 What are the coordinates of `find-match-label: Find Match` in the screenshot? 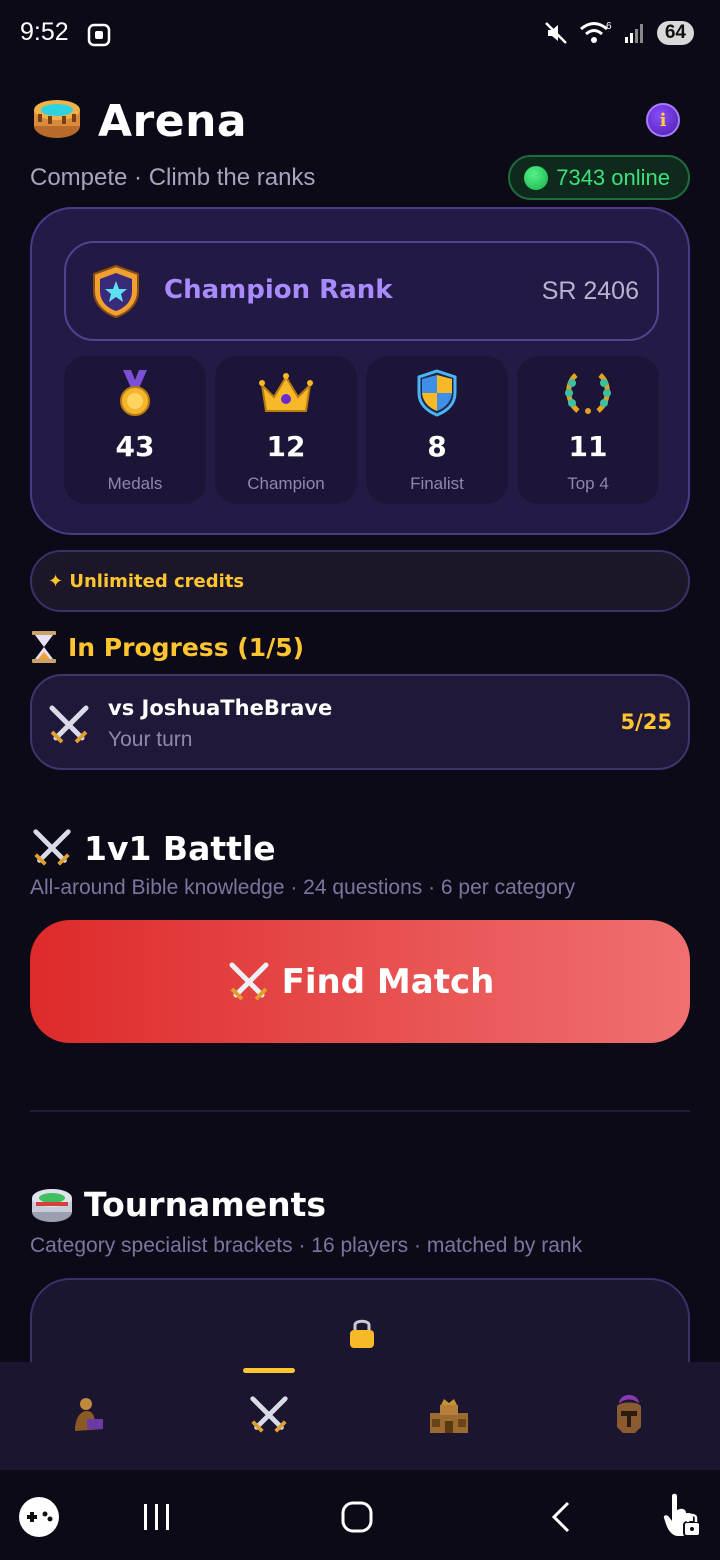 It's located at (388, 981).